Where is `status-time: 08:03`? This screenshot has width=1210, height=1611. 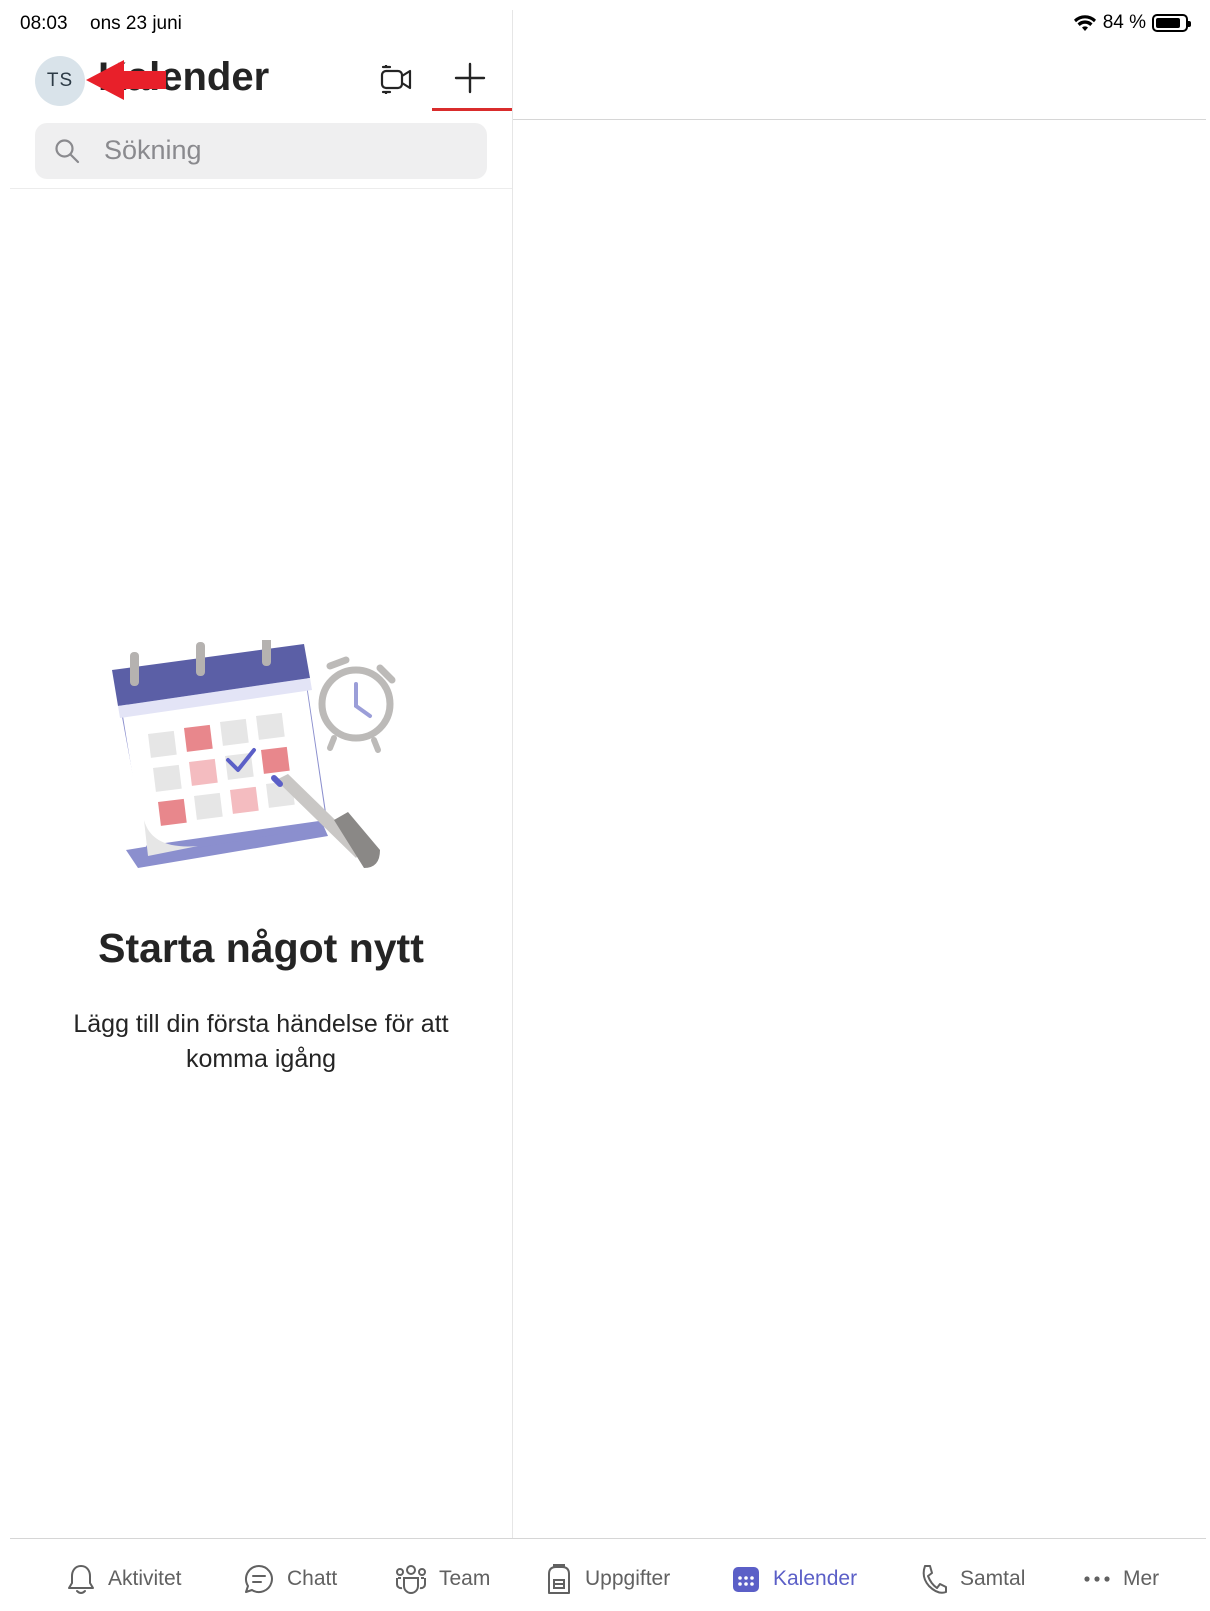
status-time: 08:03 is located at coordinates (44, 23).